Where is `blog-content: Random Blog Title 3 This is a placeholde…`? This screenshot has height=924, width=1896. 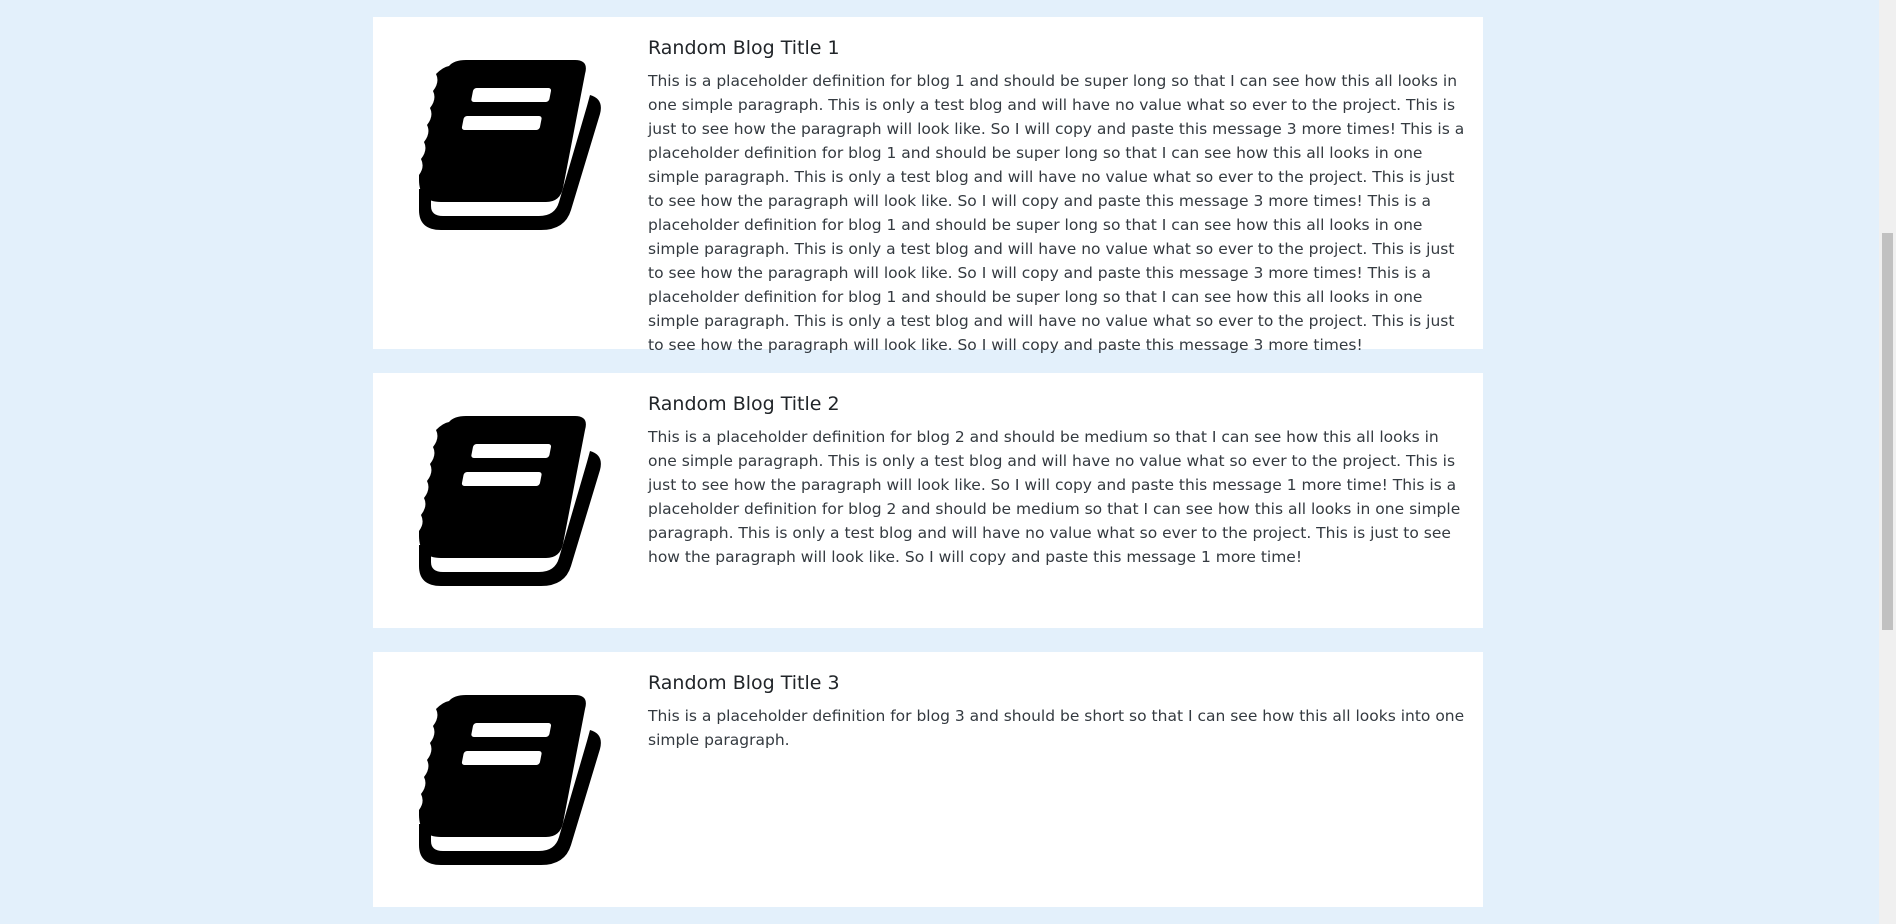
blog-content: Random Blog Title 3 This is a placeholde… is located at coordinates (1065, 779).